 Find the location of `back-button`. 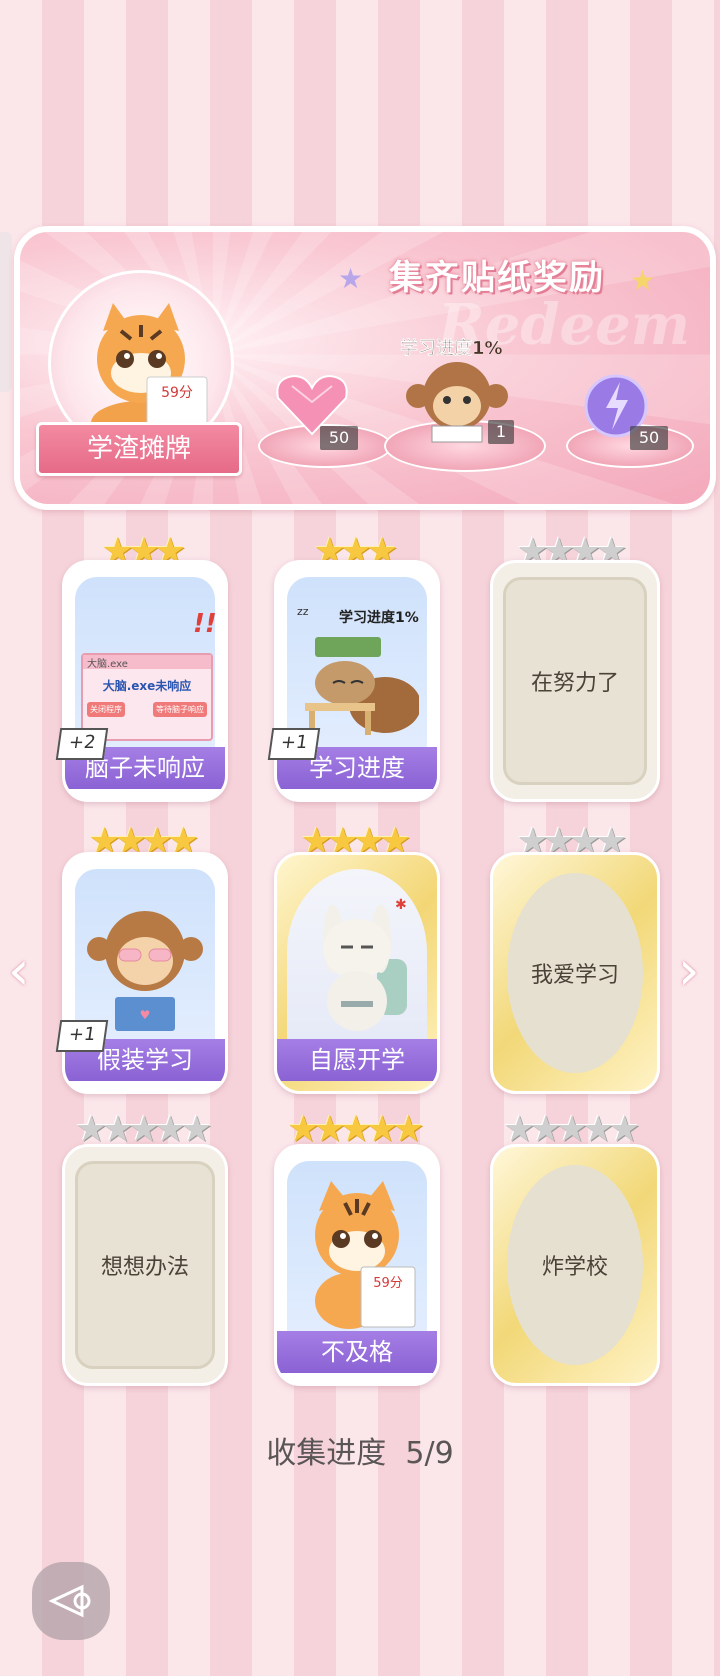

back-button is located at coordinates (71, 1601).